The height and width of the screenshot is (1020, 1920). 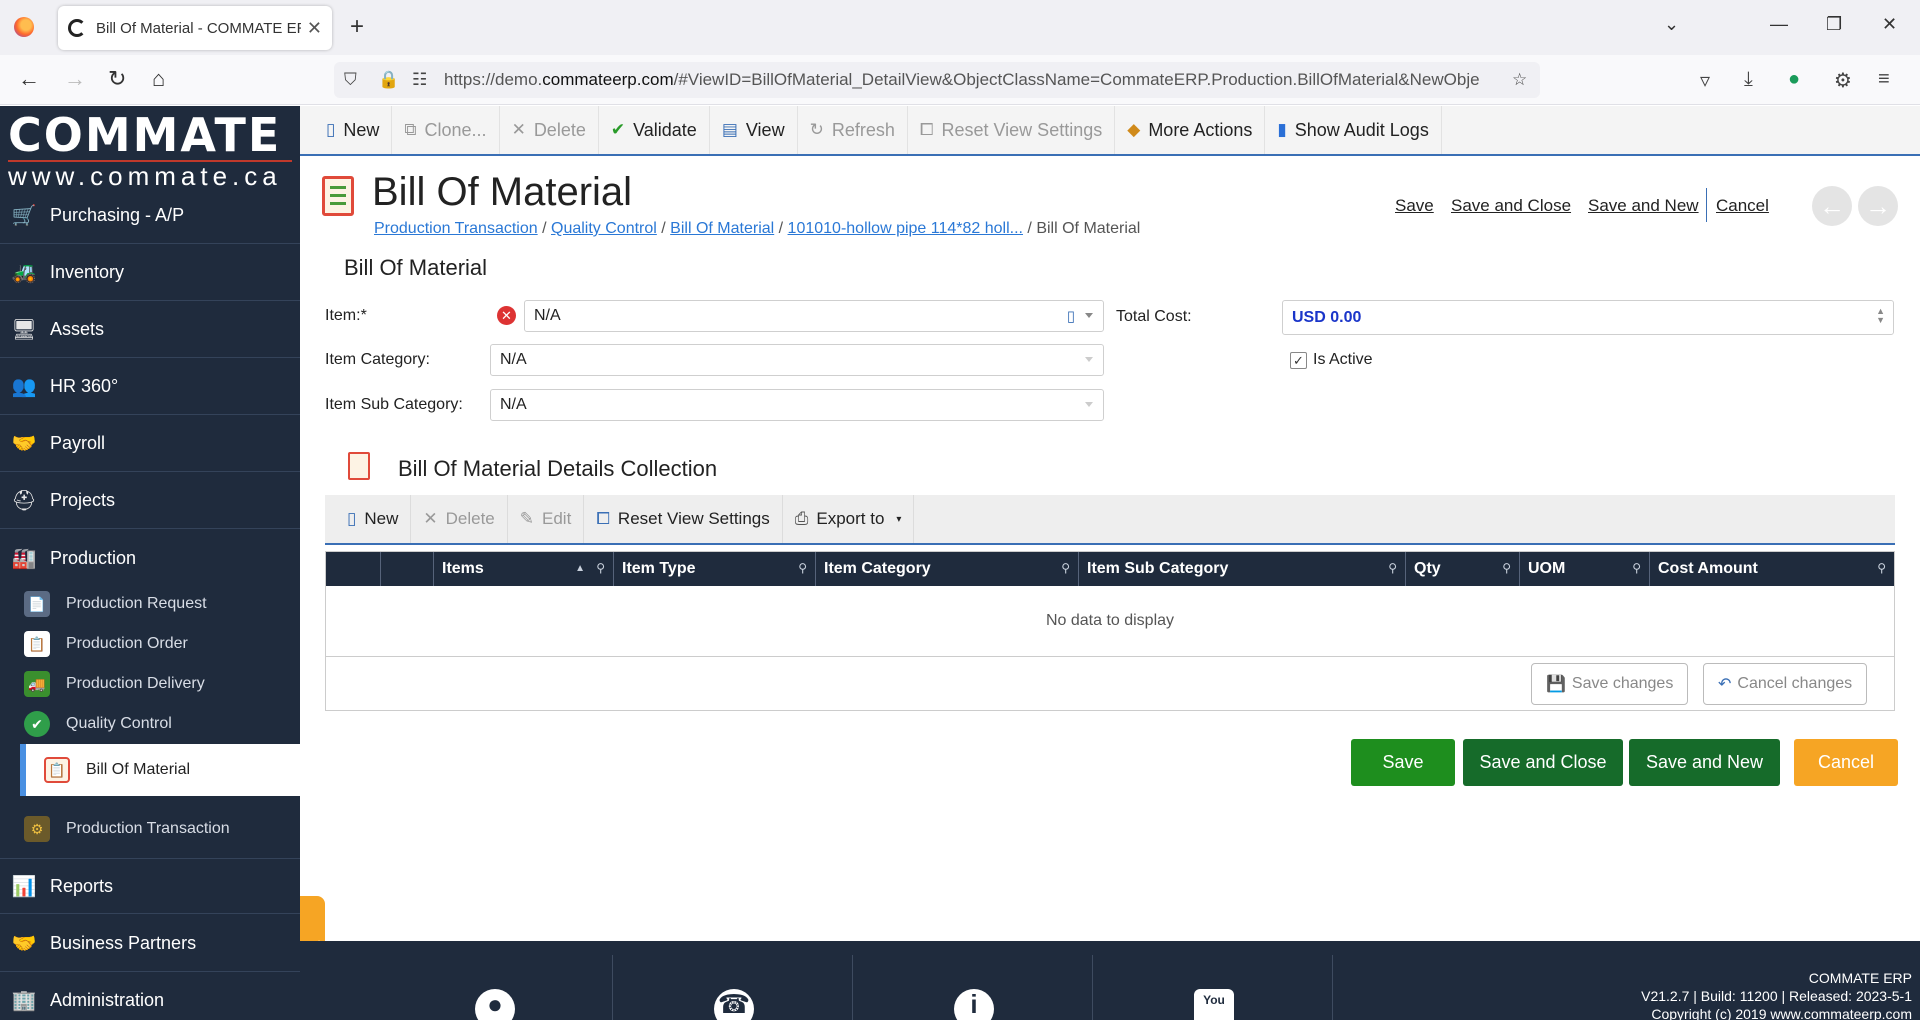 What do you see at coordinates (357, 27) in the screenshot?
I see `new-tab-icon: +` at bounding box center [357, 27].